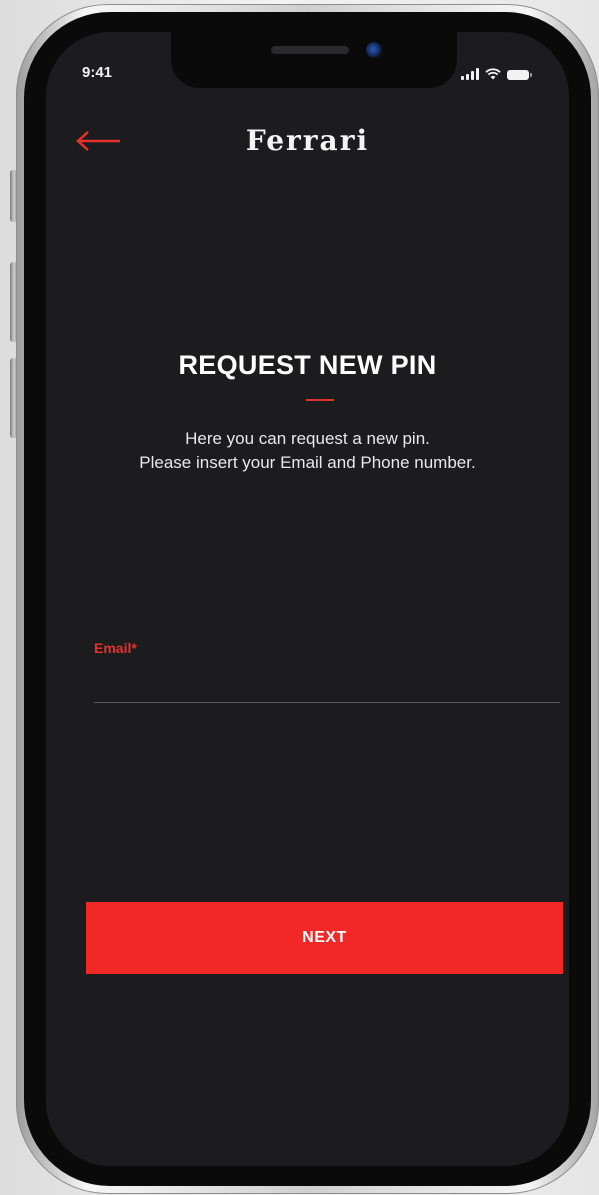 Image resolution: width=599 pixels, height=1195 pixels. Describe the element at coordinates (97, 72) in the screenshot. I see `status-time: 9:41` at that location.